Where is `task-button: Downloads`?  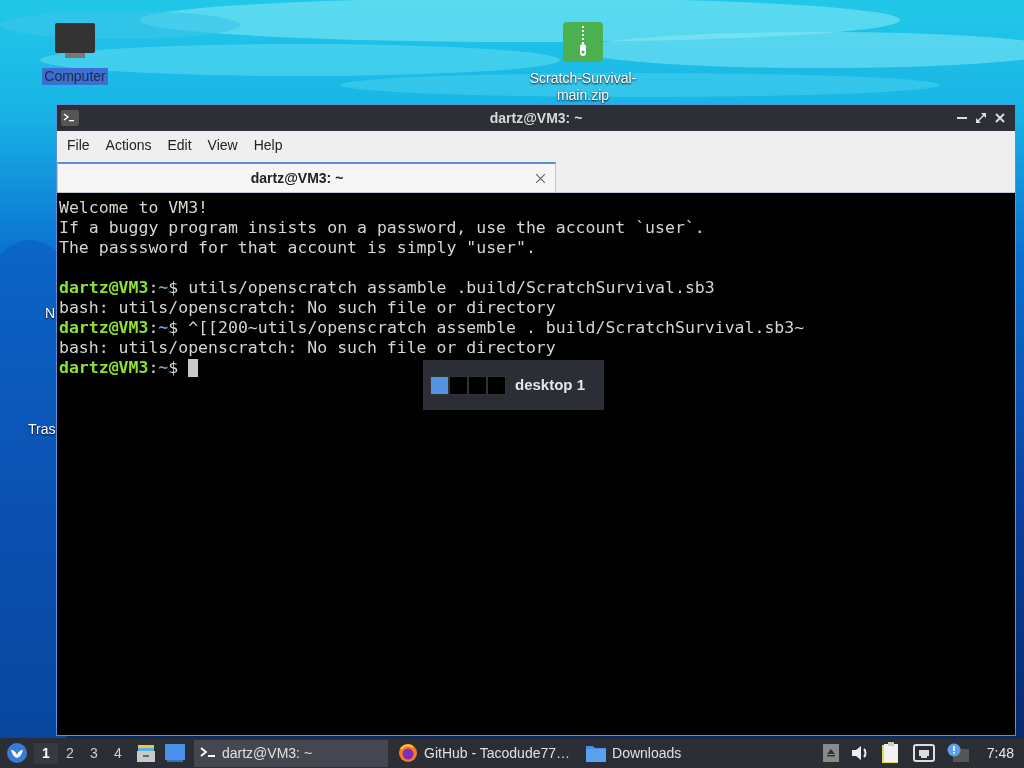 task-button: Downloads is located at coordinates (634, 753).